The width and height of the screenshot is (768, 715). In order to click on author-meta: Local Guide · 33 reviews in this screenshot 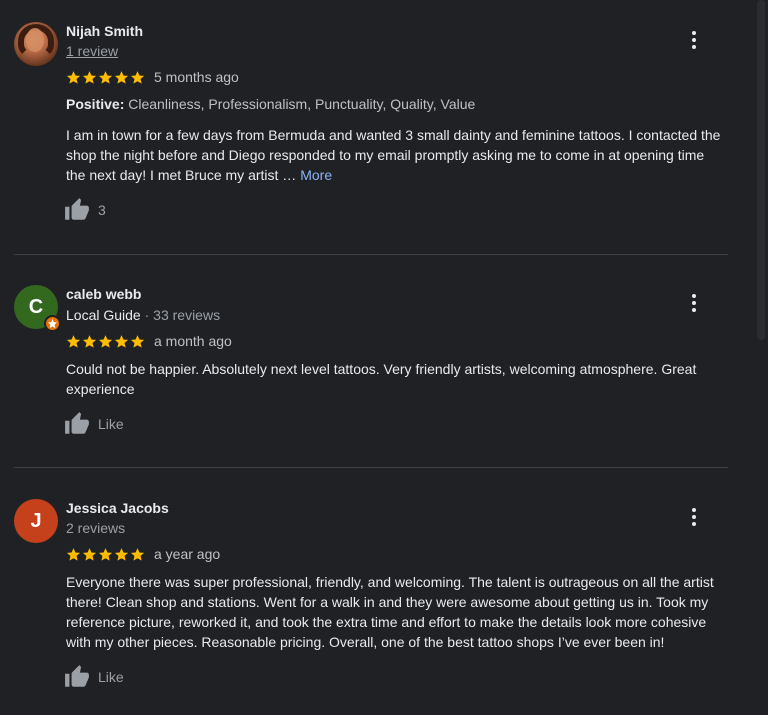, I will do `click(143, 315)`.